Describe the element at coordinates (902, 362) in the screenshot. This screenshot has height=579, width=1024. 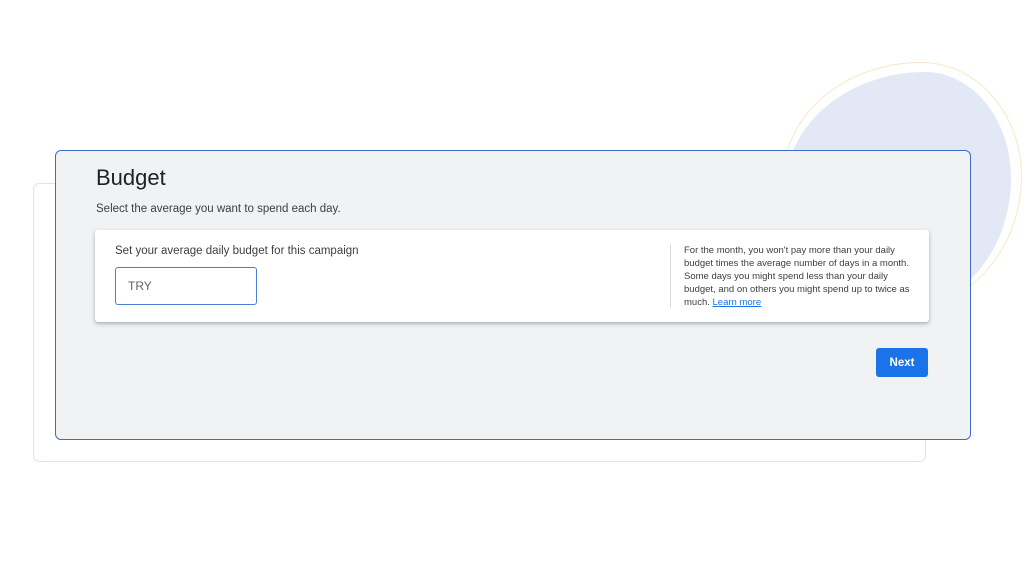
I see `next-button: Next` at that location.